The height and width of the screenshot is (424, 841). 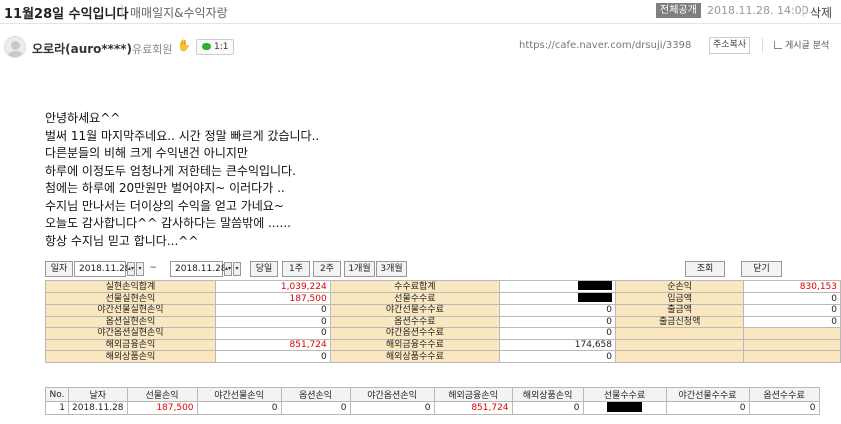 What do you see at coordinates (392, 394) in the screenshot?
I see `column-header: 야간옵션손익` at bounding box center [392, 394].